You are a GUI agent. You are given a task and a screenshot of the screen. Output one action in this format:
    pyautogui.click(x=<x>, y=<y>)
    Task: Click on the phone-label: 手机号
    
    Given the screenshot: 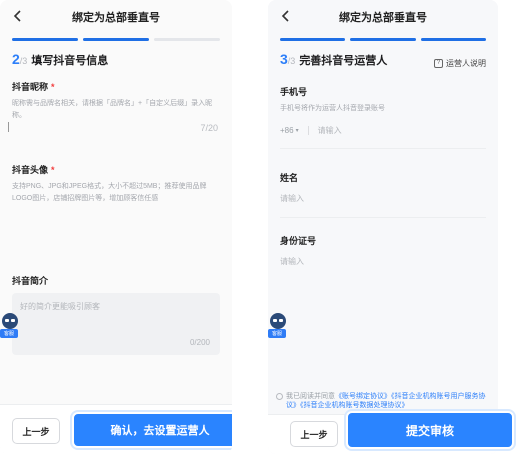 What is the action you would take?
    pyautogui.click(x=294, y=91)
    